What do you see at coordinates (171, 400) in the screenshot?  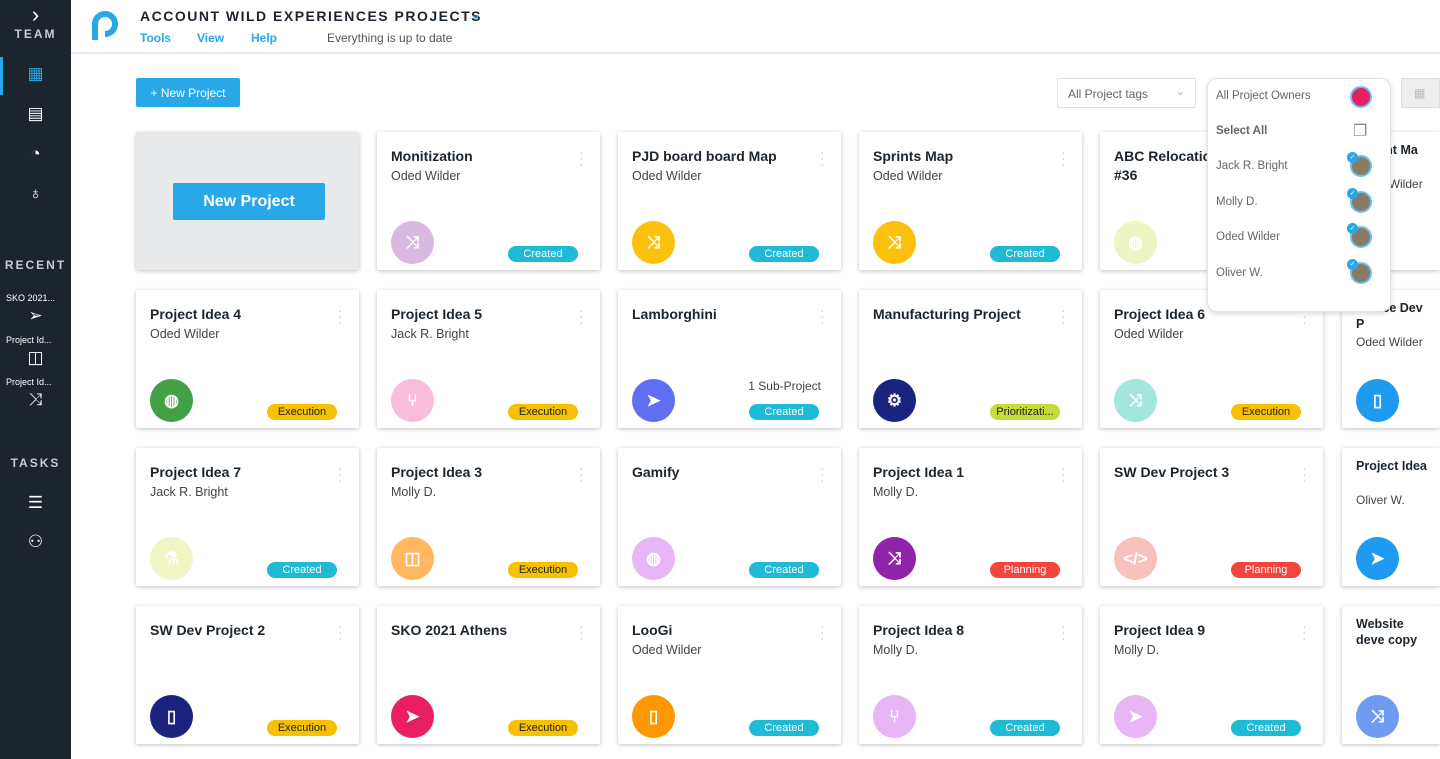 I see `globe-icon: ◍` at bounding box center [171, 400].